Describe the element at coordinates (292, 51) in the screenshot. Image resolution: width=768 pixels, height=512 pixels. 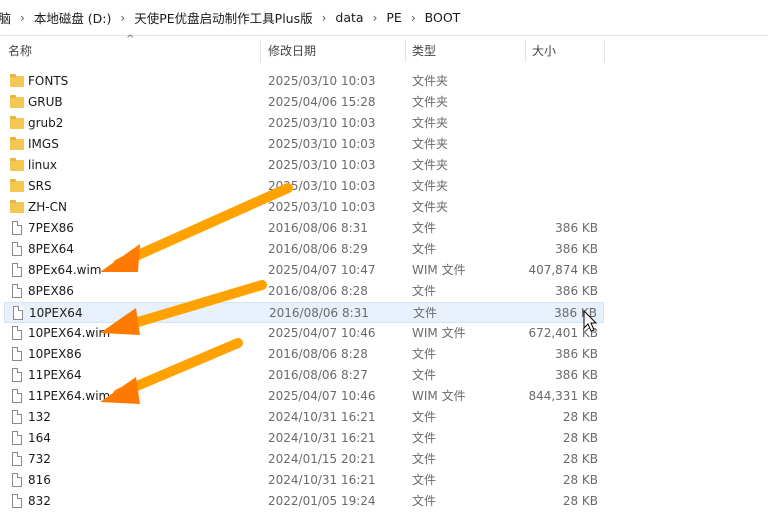
I see `column-date-header: 修改日期` at that location.